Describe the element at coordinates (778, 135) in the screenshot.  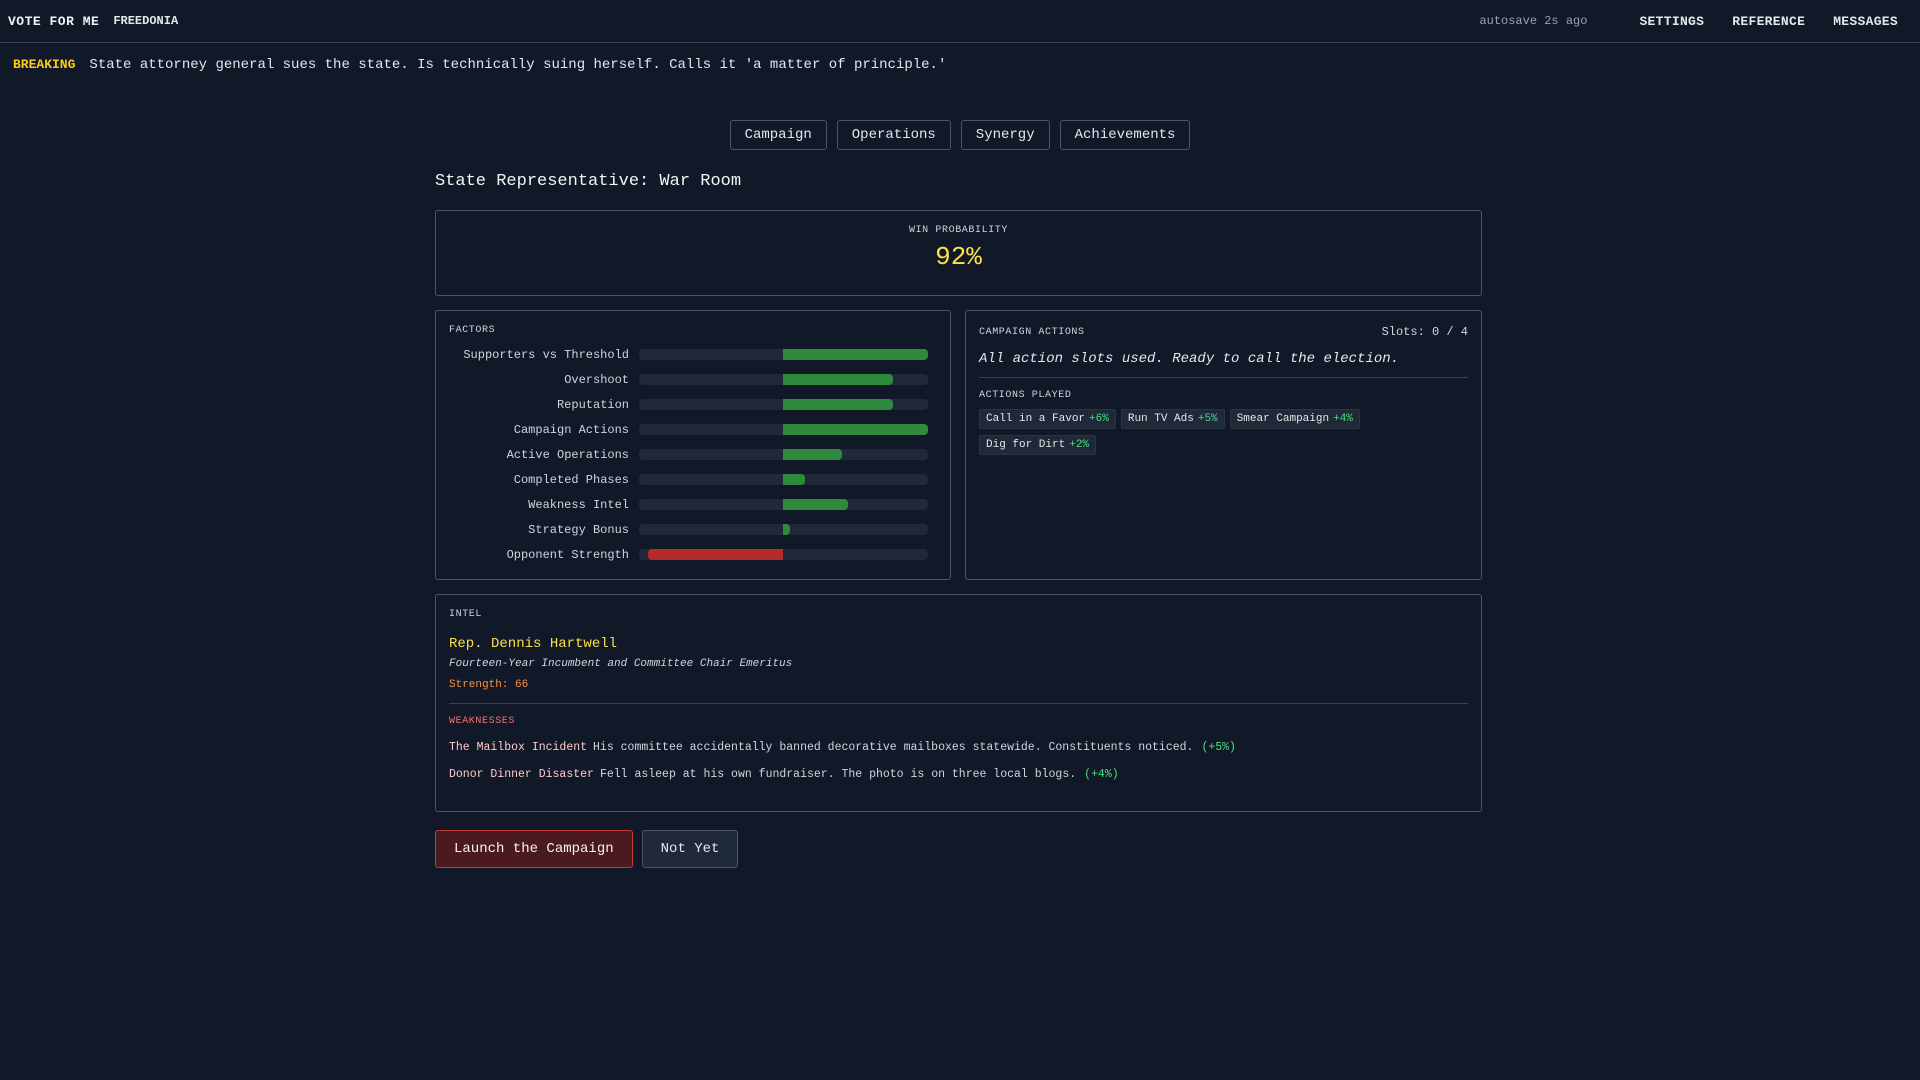
I see `tab-campaign: Campaign` at that location.